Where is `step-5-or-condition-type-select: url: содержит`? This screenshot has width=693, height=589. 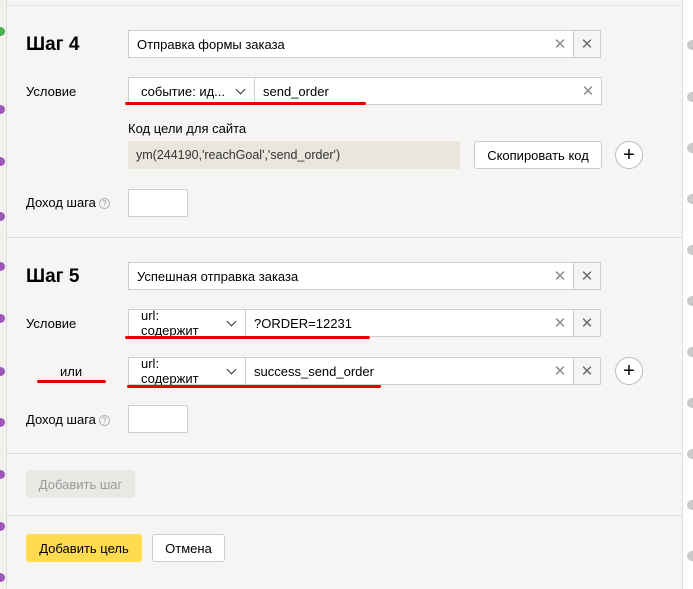
step-5-or-condition-type-select: url: содержит is located at coordinates (187, 371).